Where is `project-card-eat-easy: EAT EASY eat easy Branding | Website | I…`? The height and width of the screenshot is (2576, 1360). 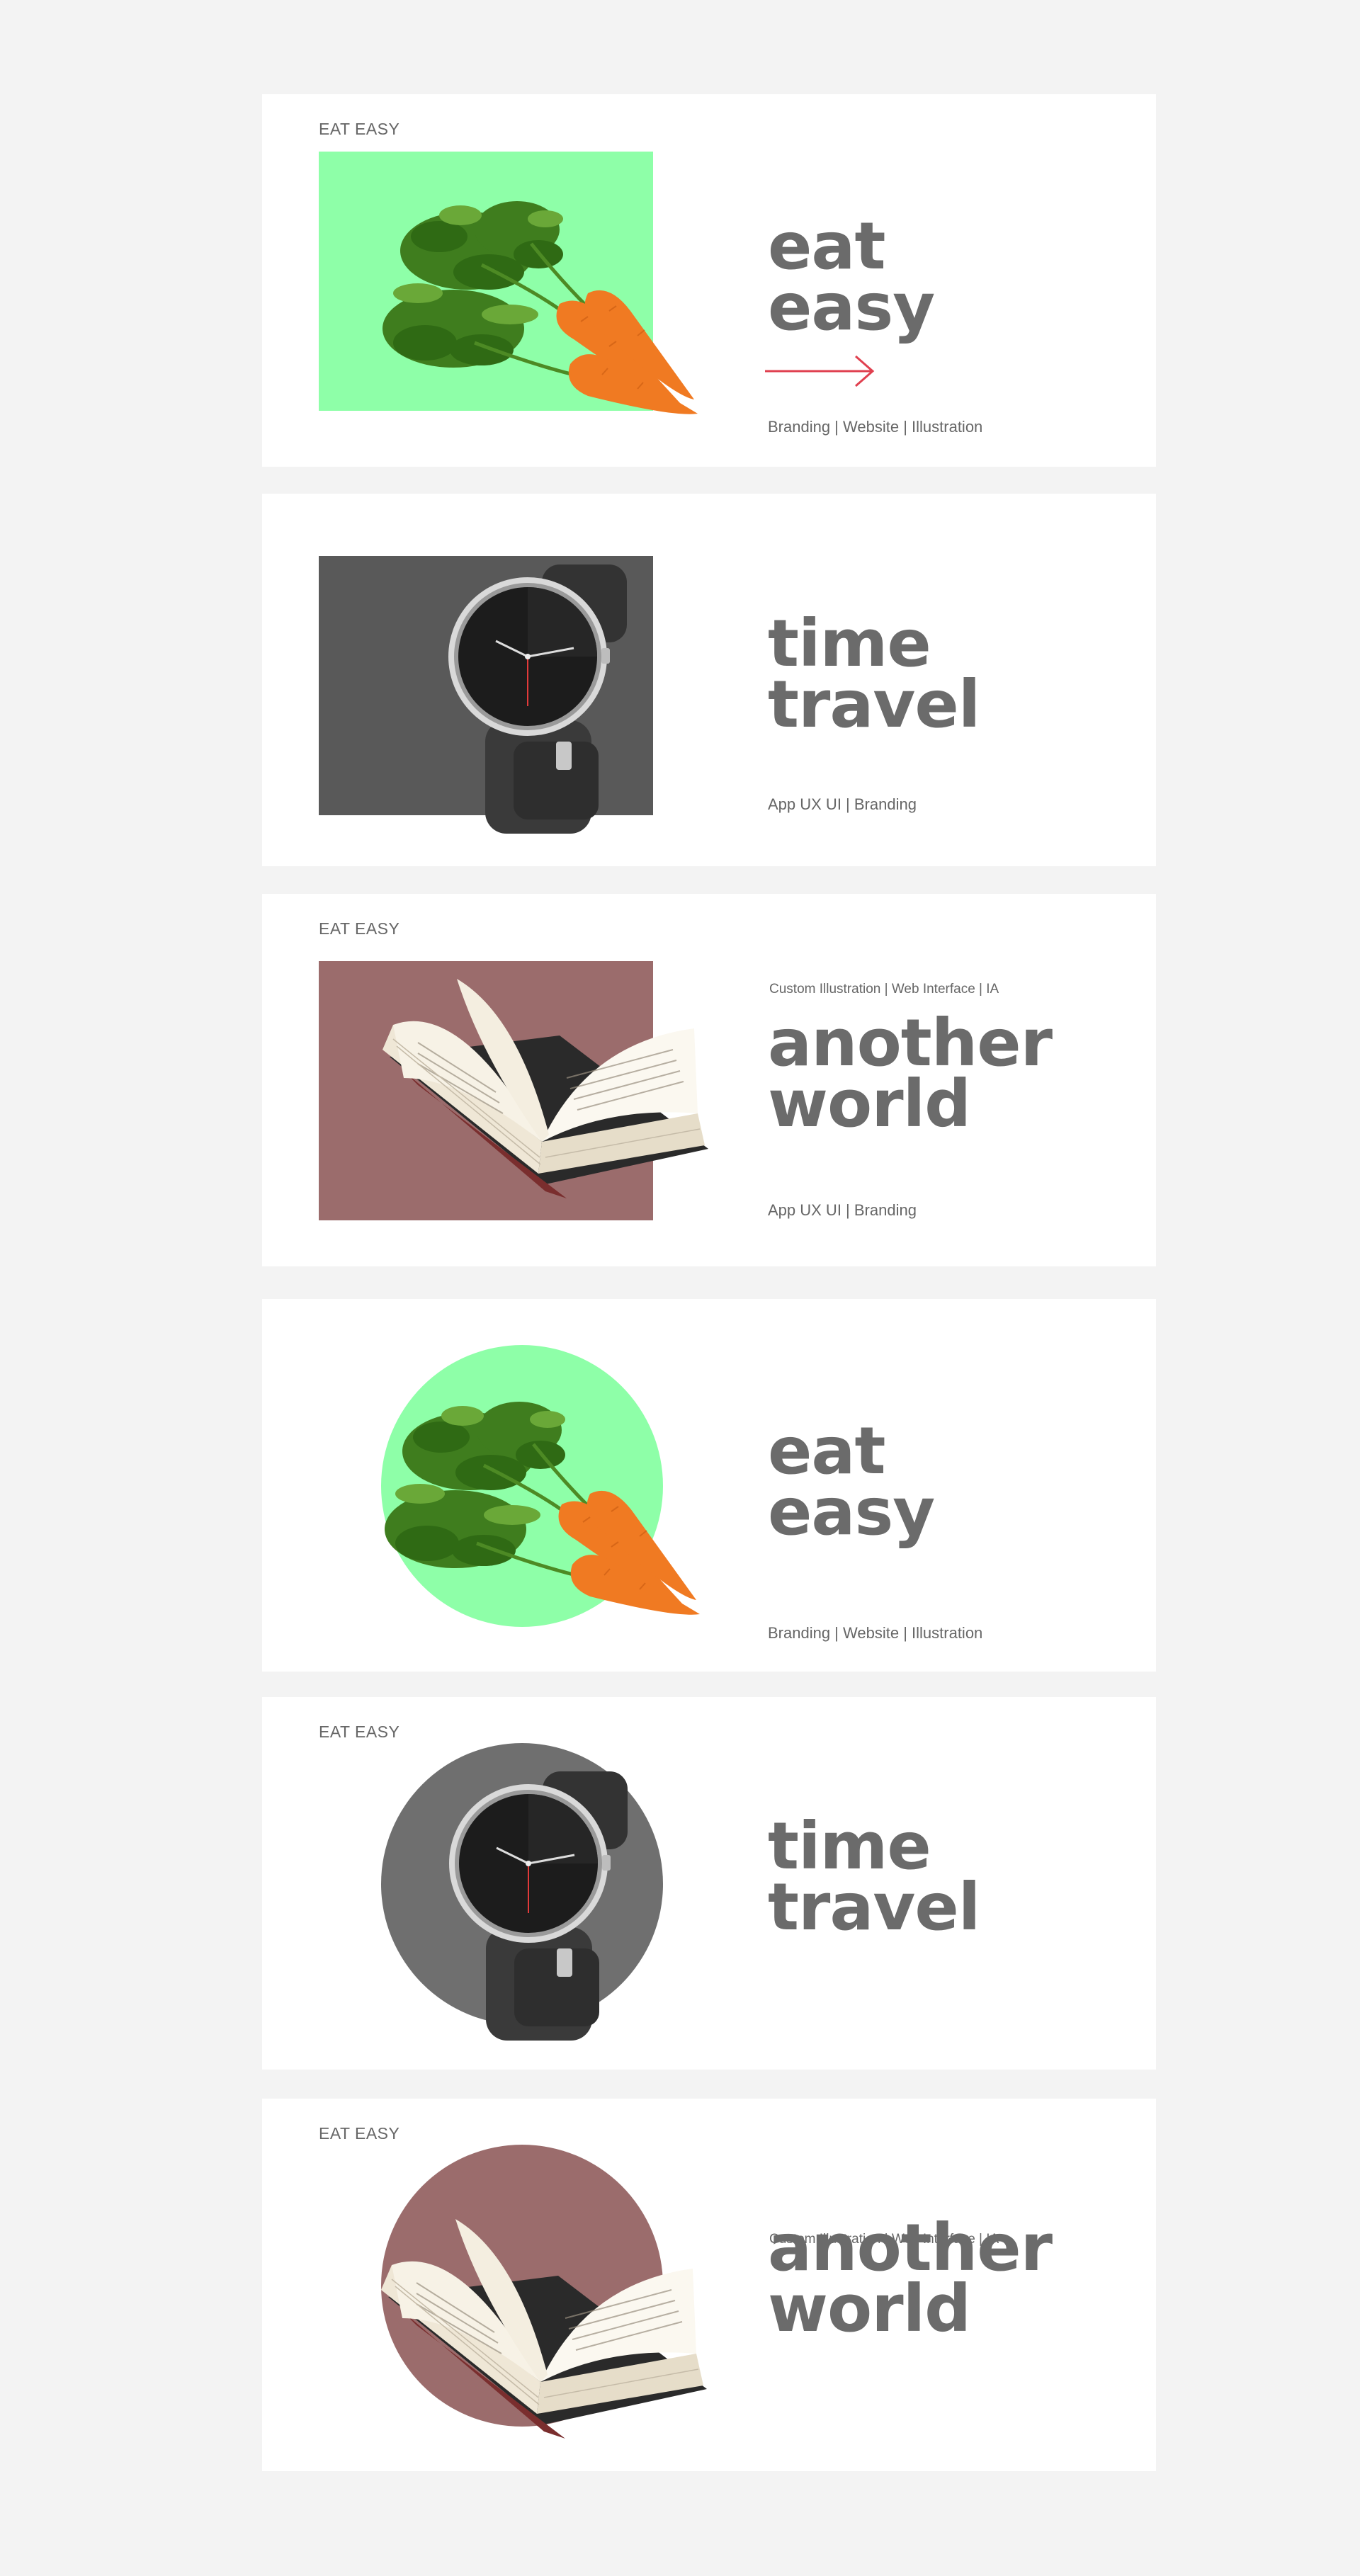 project-card-eat-easy: EAT EASY eat easy Branding | Website | I… is located at coordinates (709, 280).